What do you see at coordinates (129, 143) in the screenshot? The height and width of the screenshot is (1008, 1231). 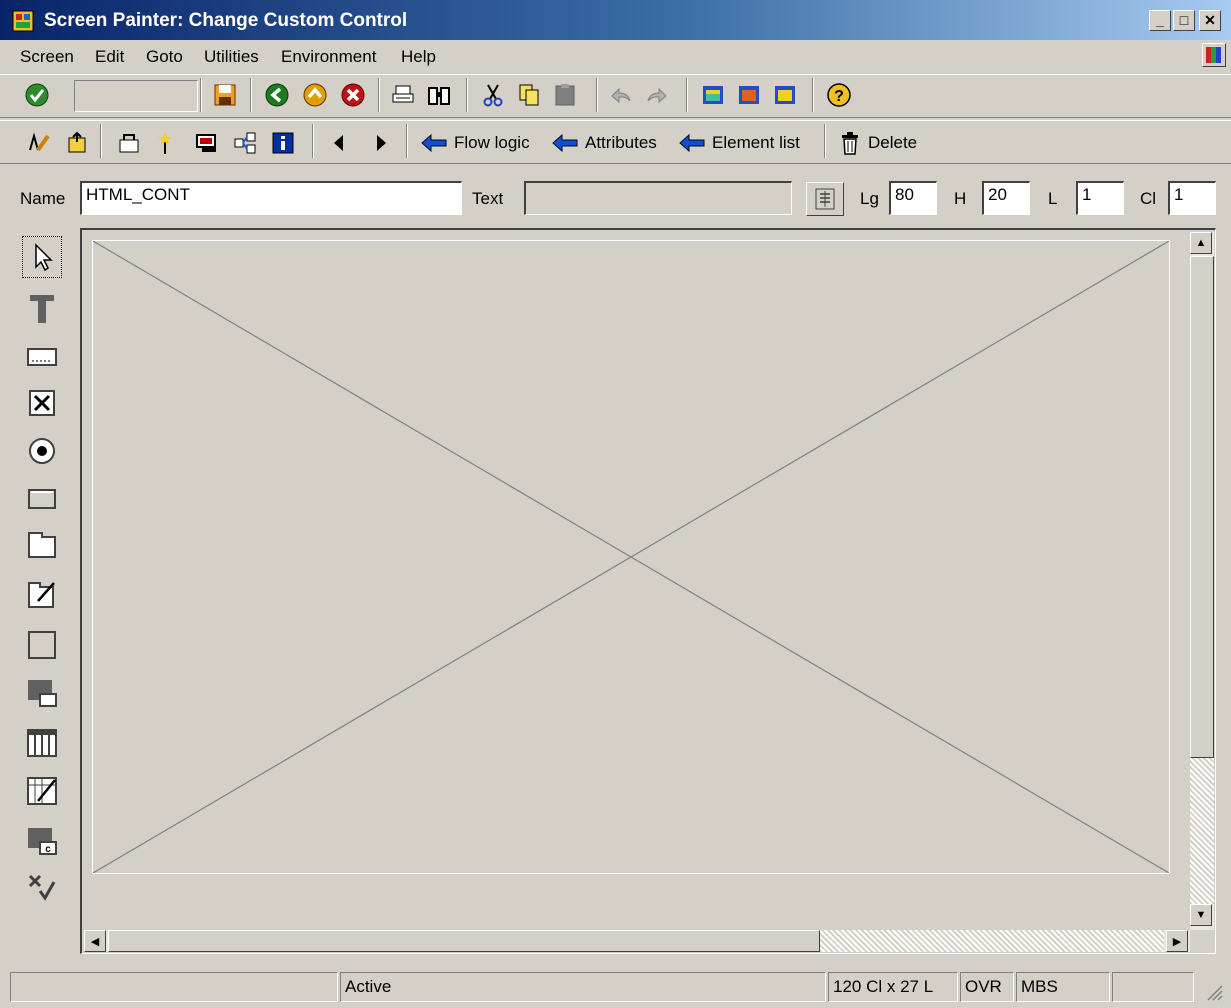 I see `check-icon` at bounding box center [129, 143].